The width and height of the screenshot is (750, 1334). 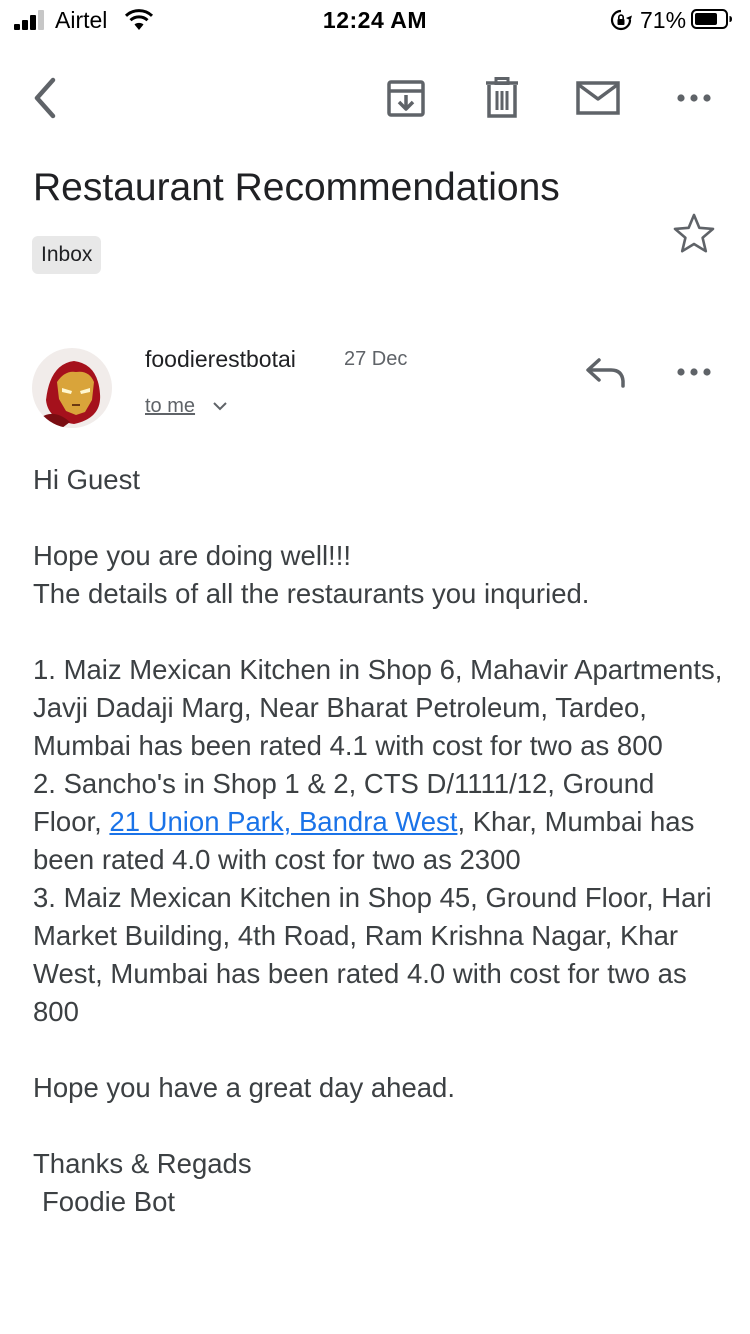 I want to click on mark-unread-button, so click(x=598, y=98).